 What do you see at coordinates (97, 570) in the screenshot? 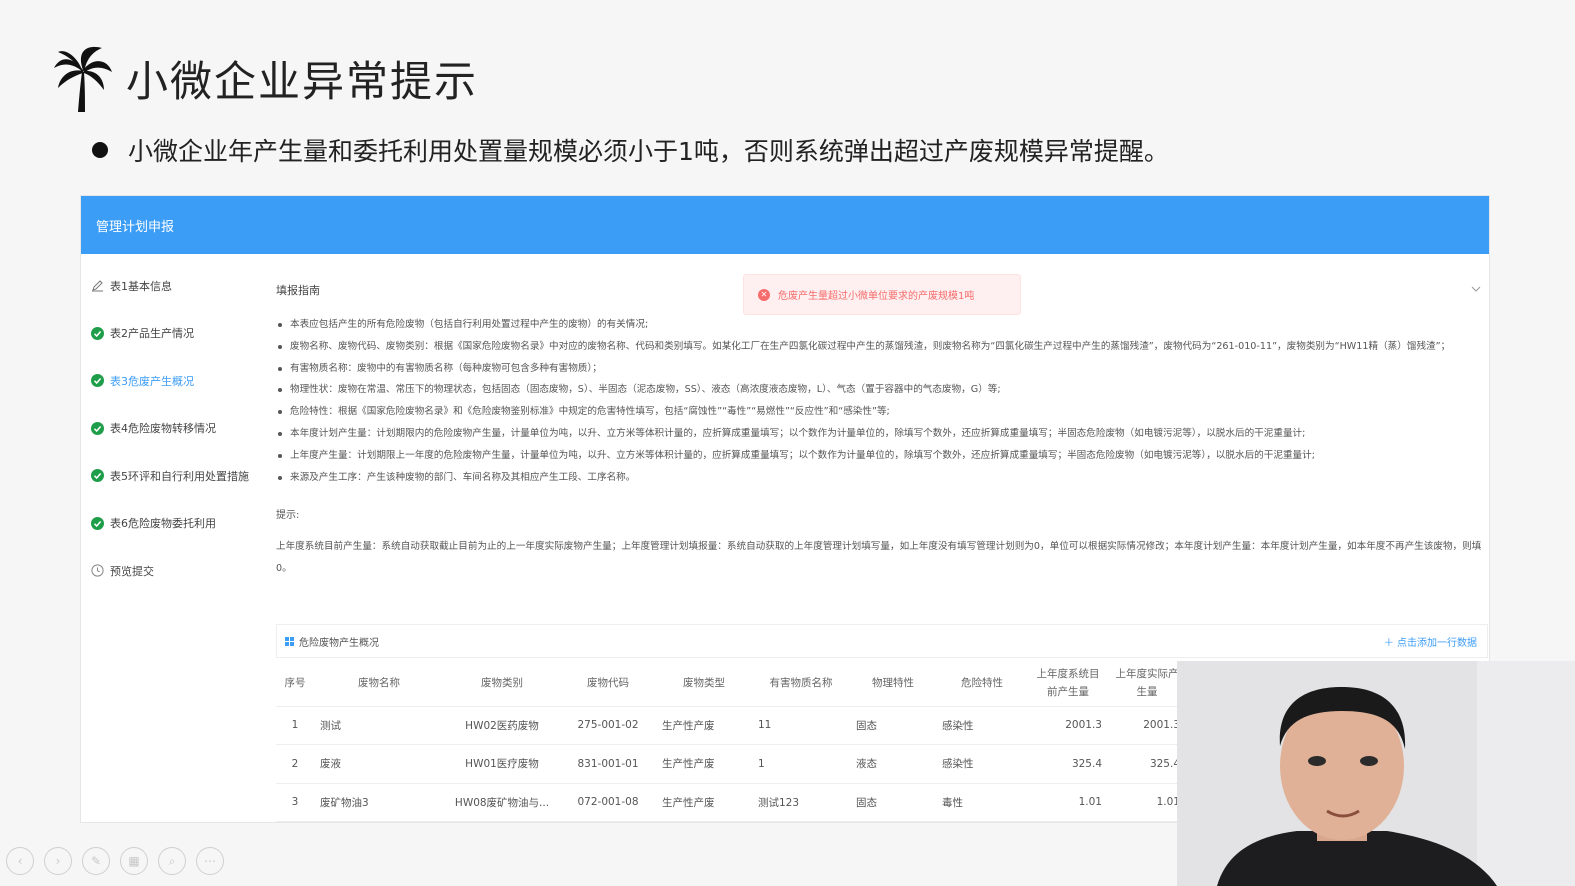
I see `clock-icon` at bounding box center [97, 570].